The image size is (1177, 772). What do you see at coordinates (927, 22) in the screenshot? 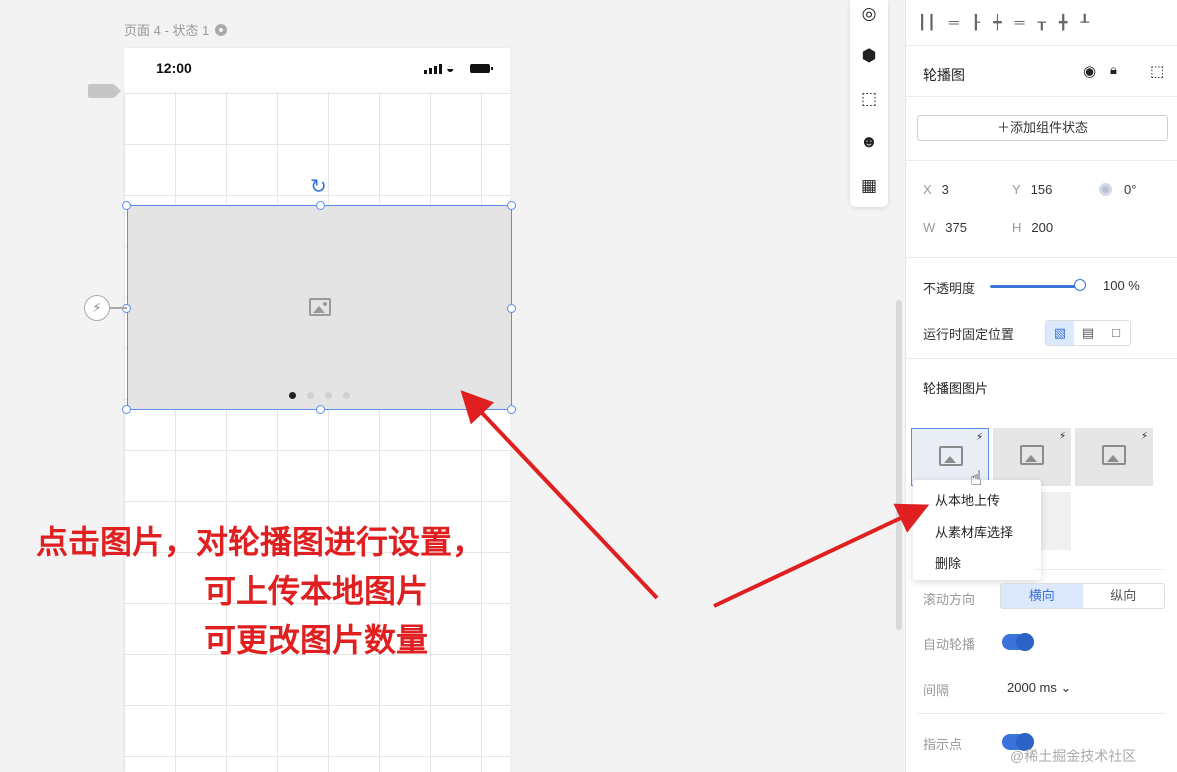
I see `align-left-icon: ┃┃` at bounding box center [927, 22].